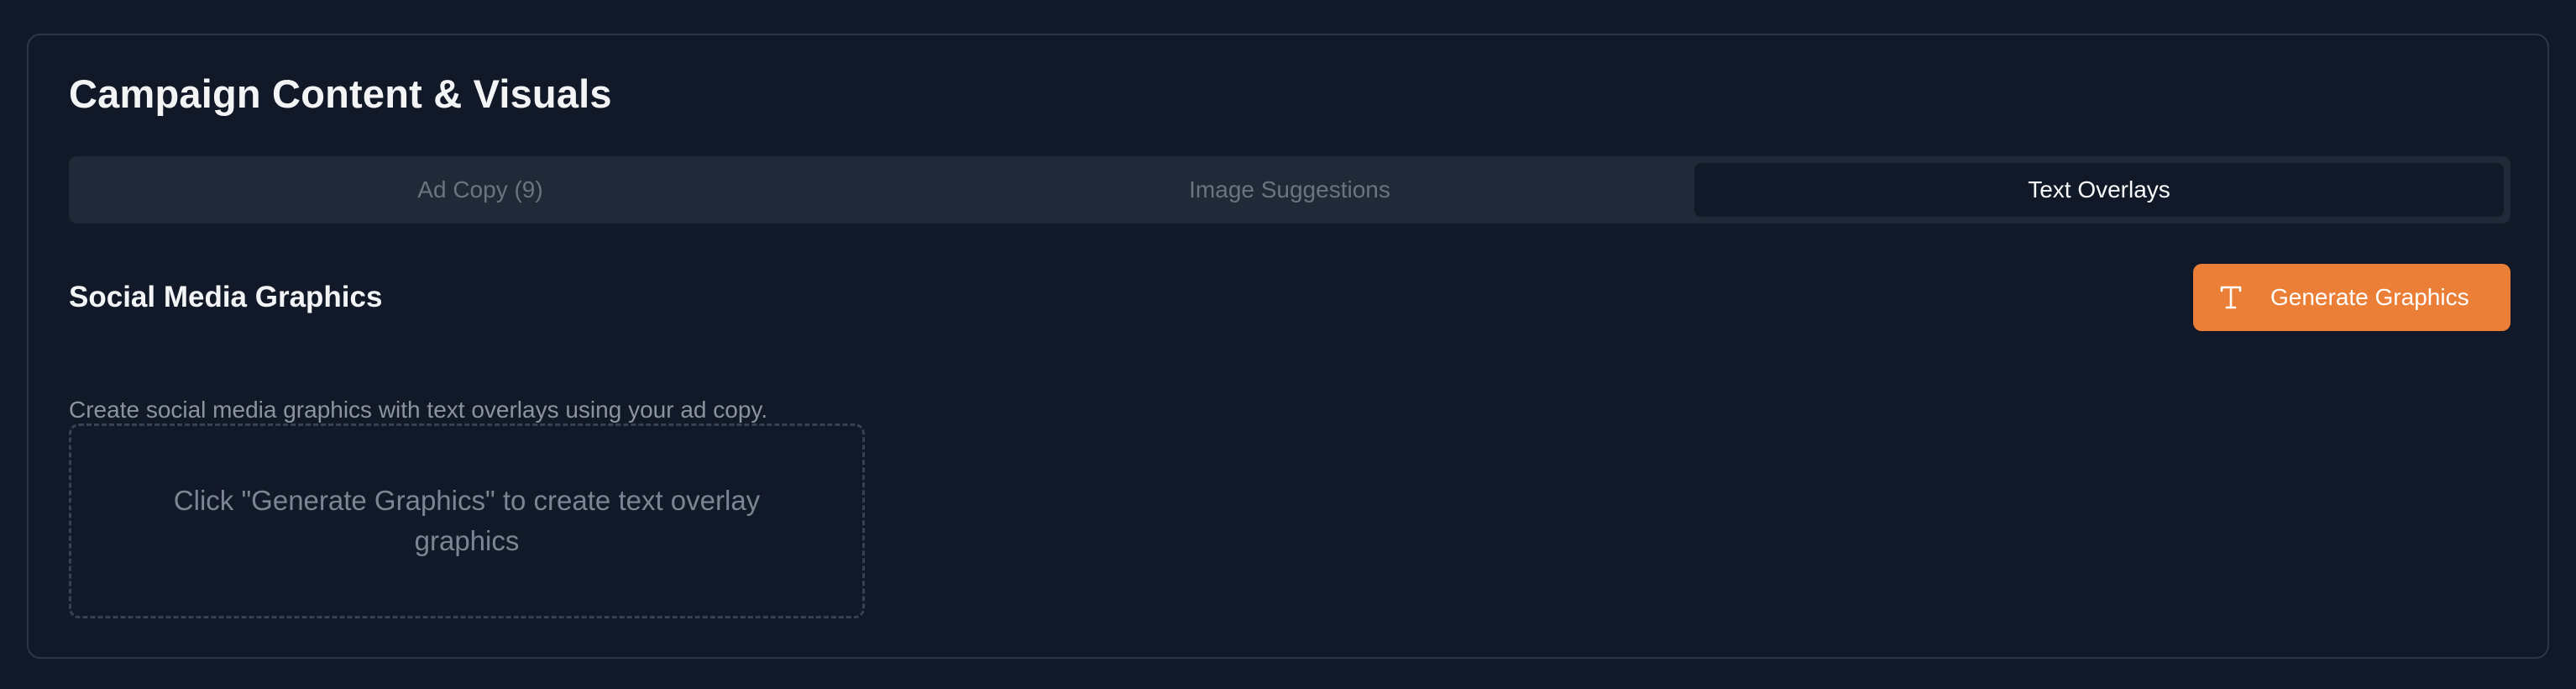  What do you see at coordinates (2099, 190) in the screenshot?
I see `tab-text-overlays: Text Overlays` at bounding box center [2099, 190].